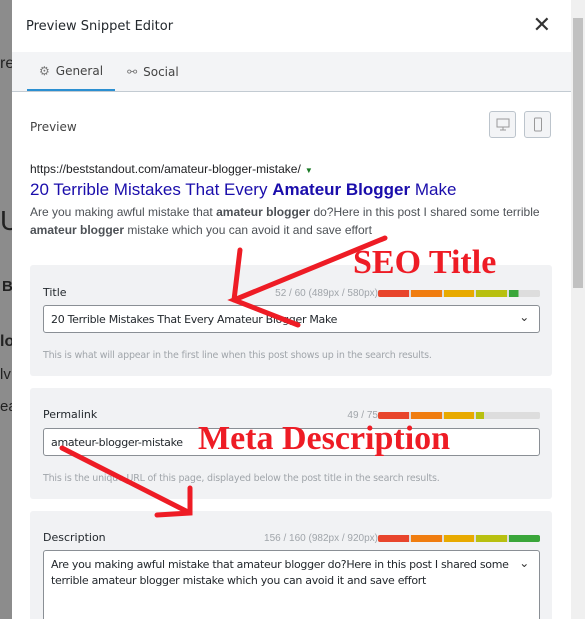 This screenshot has width=585, height=619. I want to click on annotation-meta-description: Meta Description, so click(324, 438).